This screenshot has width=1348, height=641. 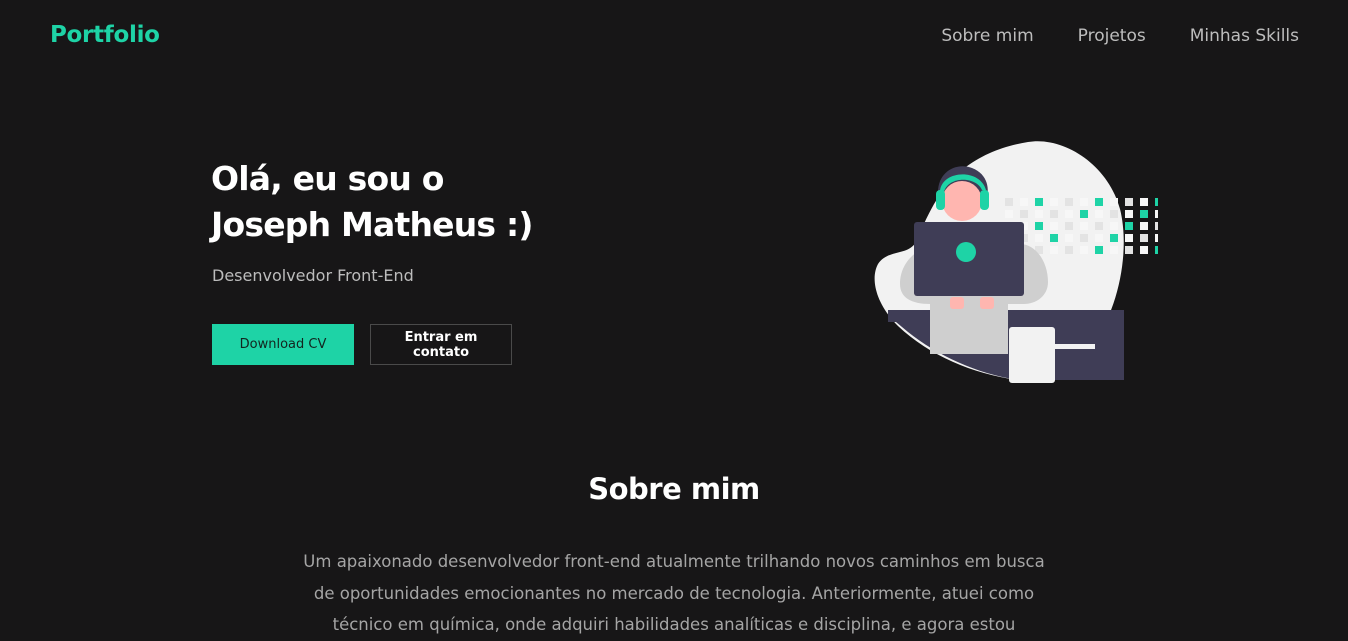 I want to click on hero-subtitle: Desenvolvedor Front-End, so click(x=313, y=275).